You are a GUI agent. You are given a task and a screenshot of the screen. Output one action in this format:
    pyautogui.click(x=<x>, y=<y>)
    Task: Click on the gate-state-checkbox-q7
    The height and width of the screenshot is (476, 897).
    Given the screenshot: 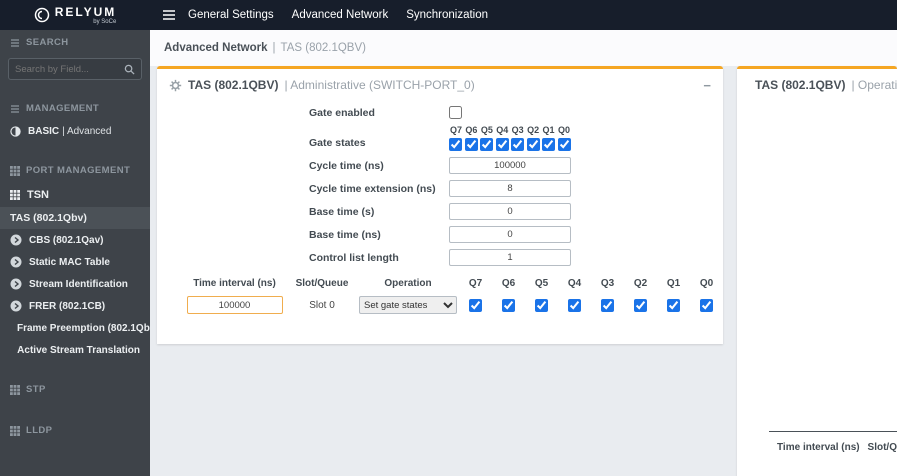 What is the action you would take?
    pyautogui.click(x=455, y=144)
    